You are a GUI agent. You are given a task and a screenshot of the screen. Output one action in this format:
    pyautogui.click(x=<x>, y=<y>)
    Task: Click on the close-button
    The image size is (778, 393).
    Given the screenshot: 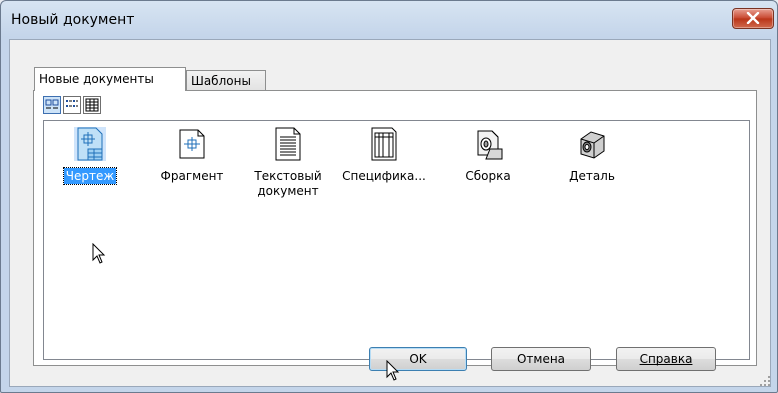 What is the action you would take?
    pyautogui.click(x=753, y=18)
    